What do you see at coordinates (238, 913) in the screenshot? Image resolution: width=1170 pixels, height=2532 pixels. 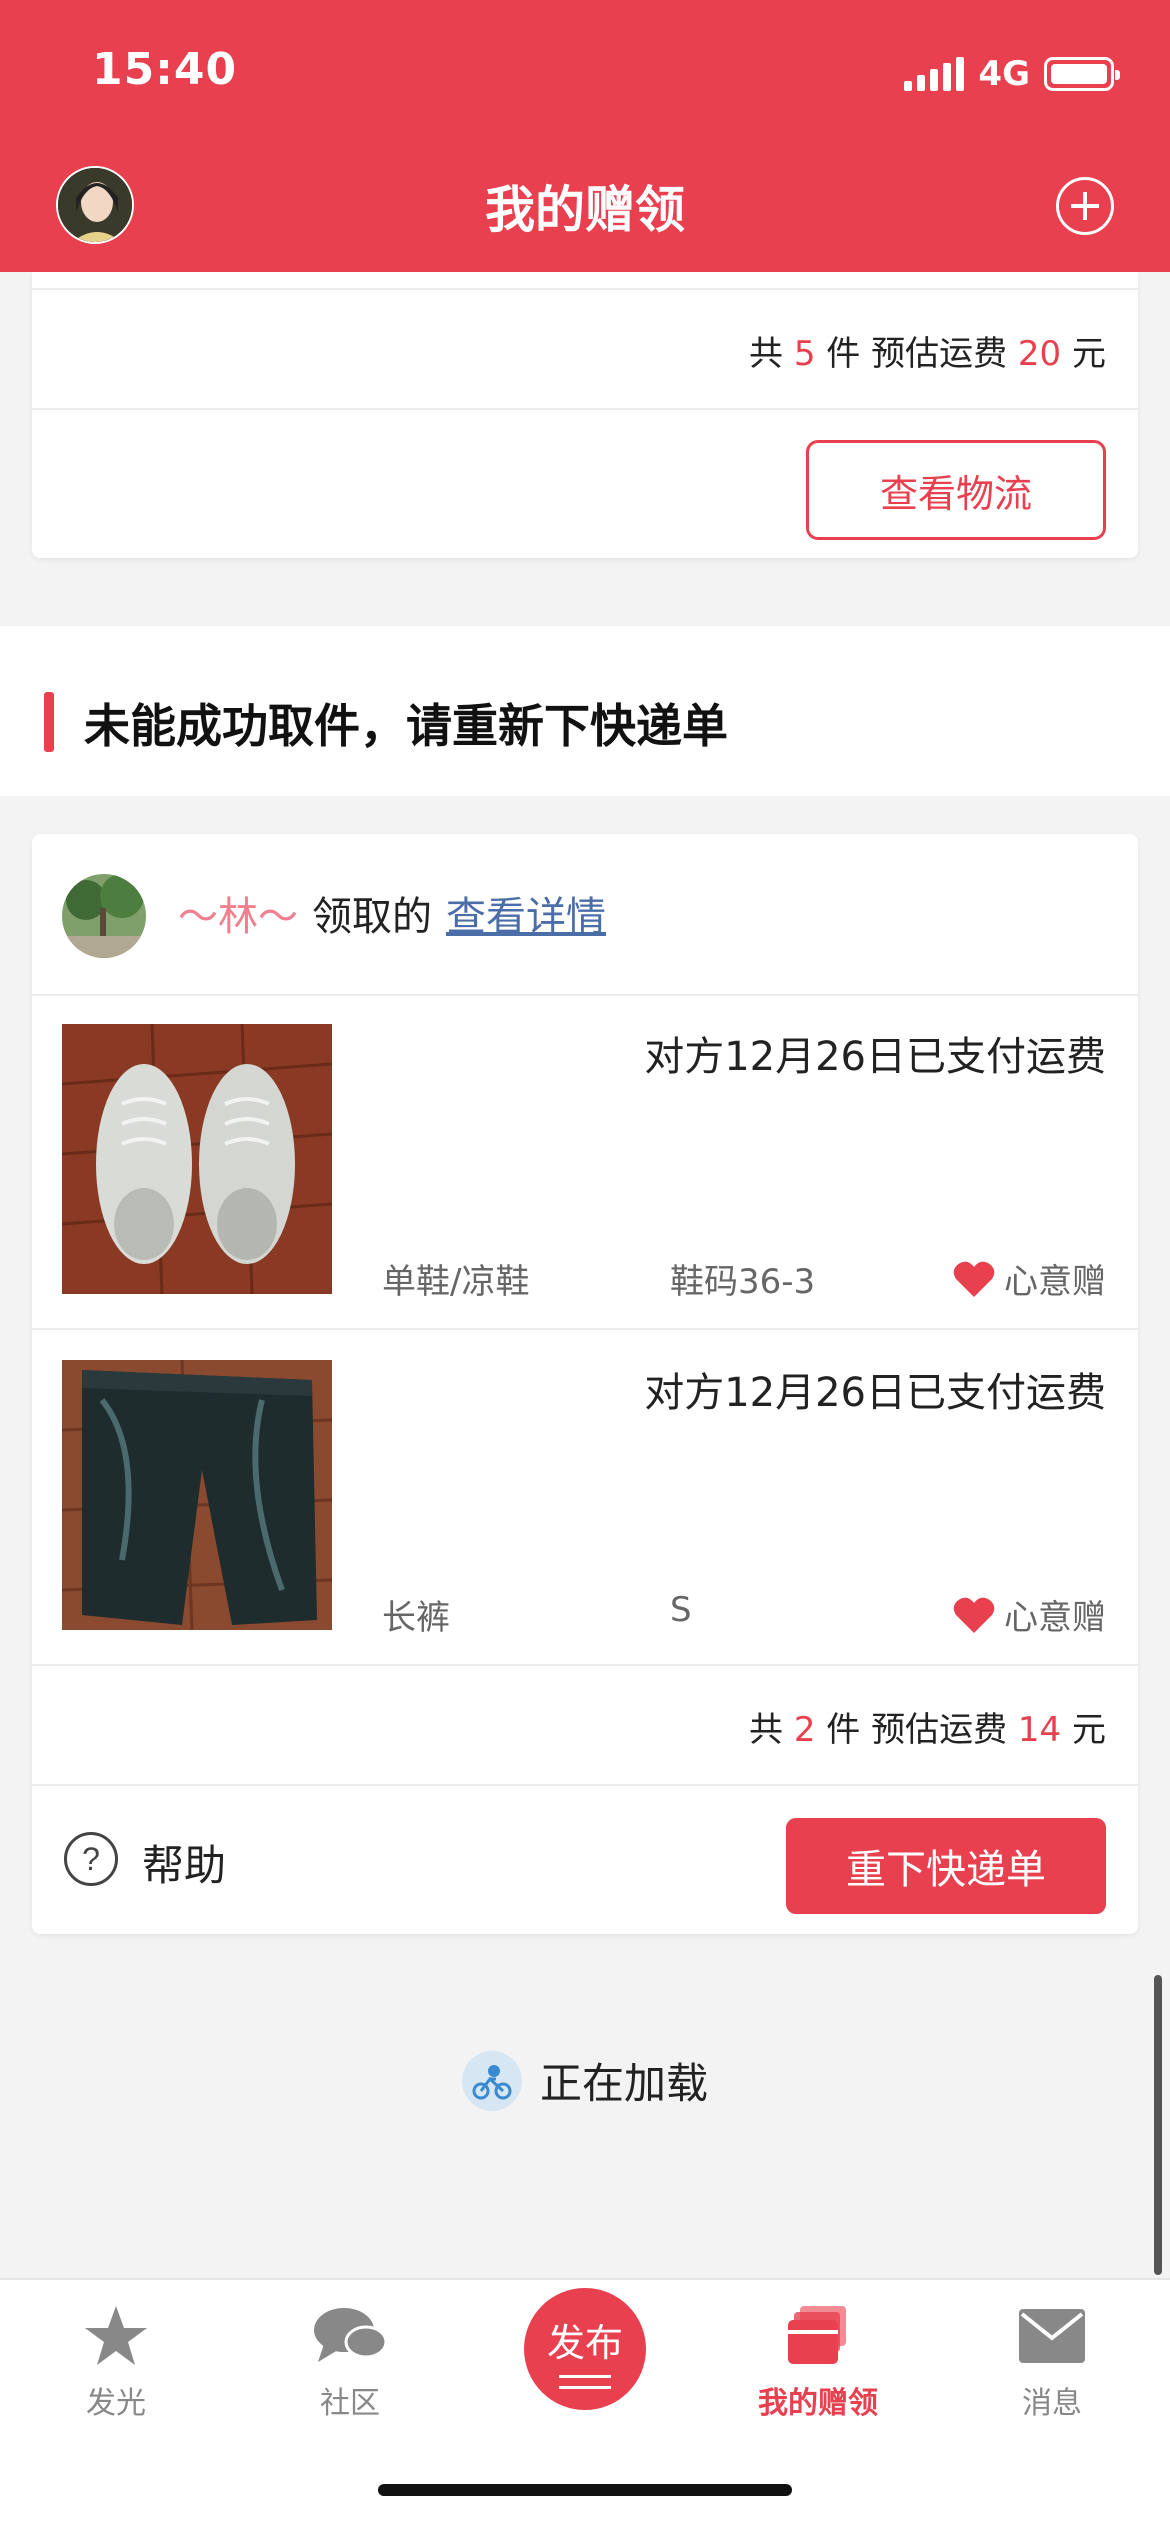 I see `claimer-name: ～林～` at bounding box center [238, 913].